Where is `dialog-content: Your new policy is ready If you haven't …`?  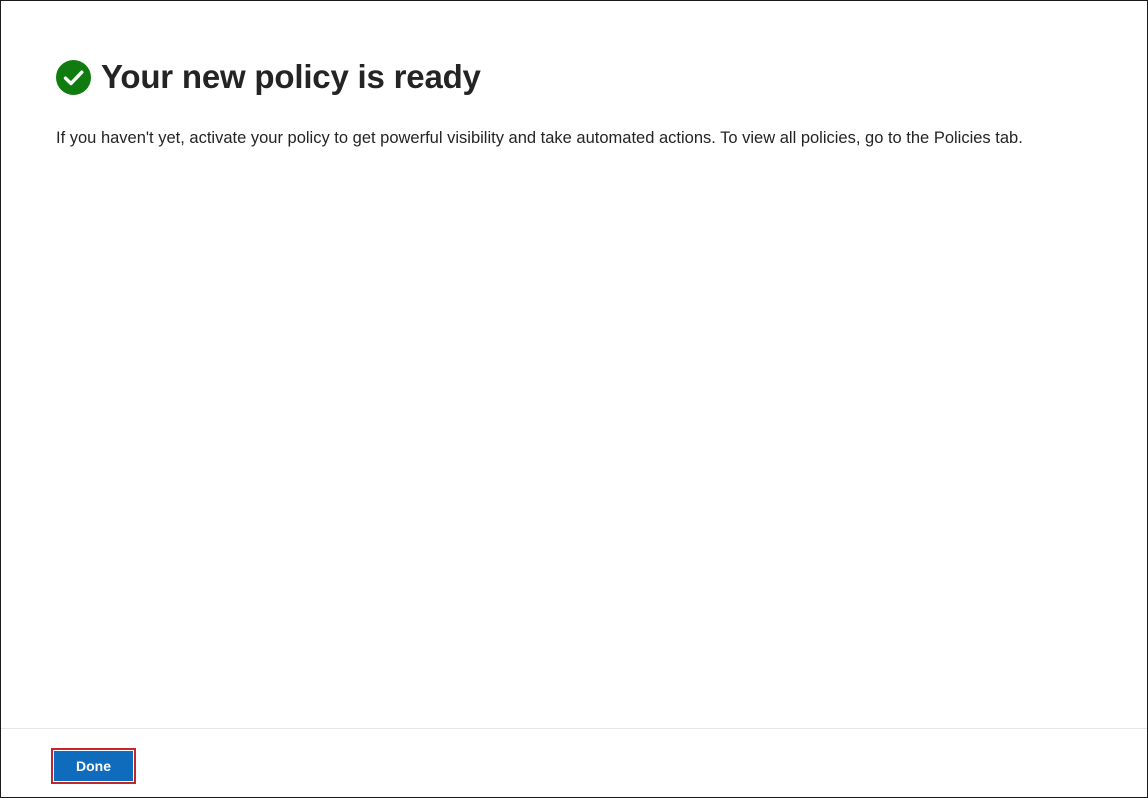 dialog-content: Your new policy is ready If you haven't … is located at coordinates (581, 103).